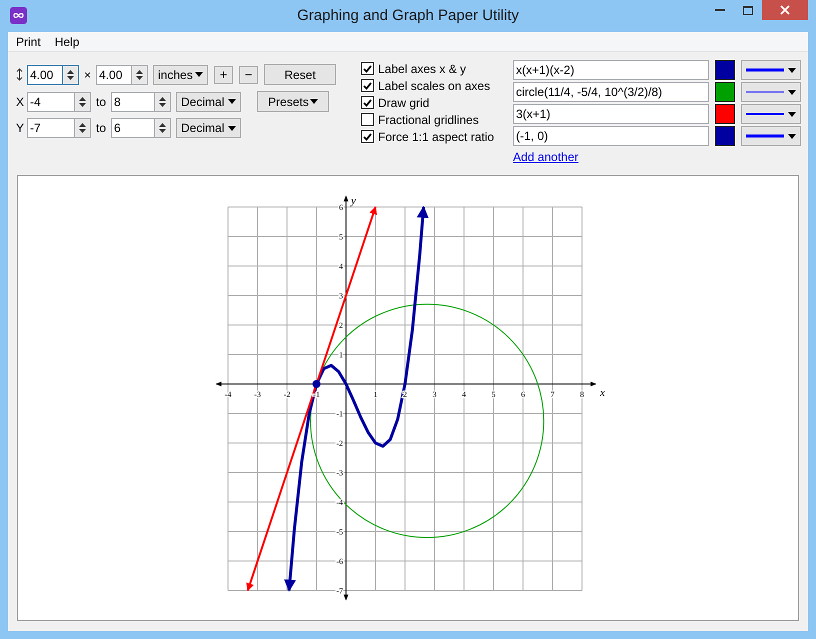 This screenshot has width=816, height=639. What do you see at coordinates (552, 394) in the screenshot?
I see `x-tick-label: 7` at bounding box center [552, 394].